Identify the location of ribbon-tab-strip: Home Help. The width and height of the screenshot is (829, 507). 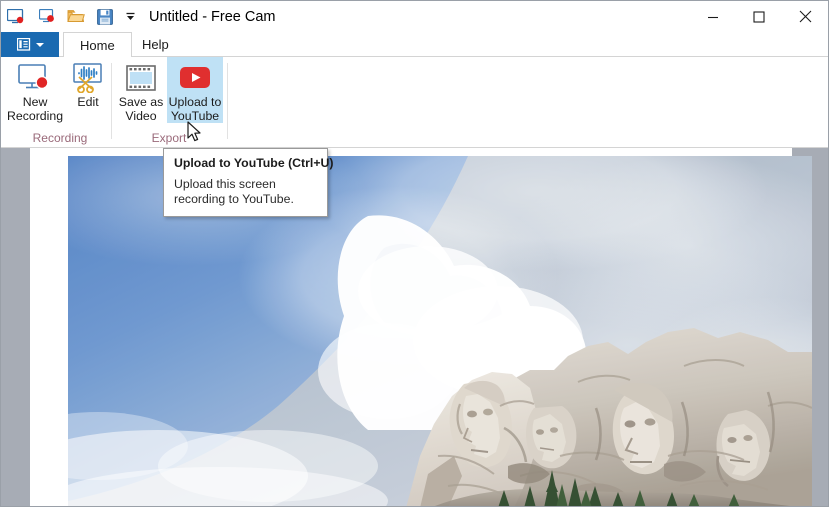
(414, 44).